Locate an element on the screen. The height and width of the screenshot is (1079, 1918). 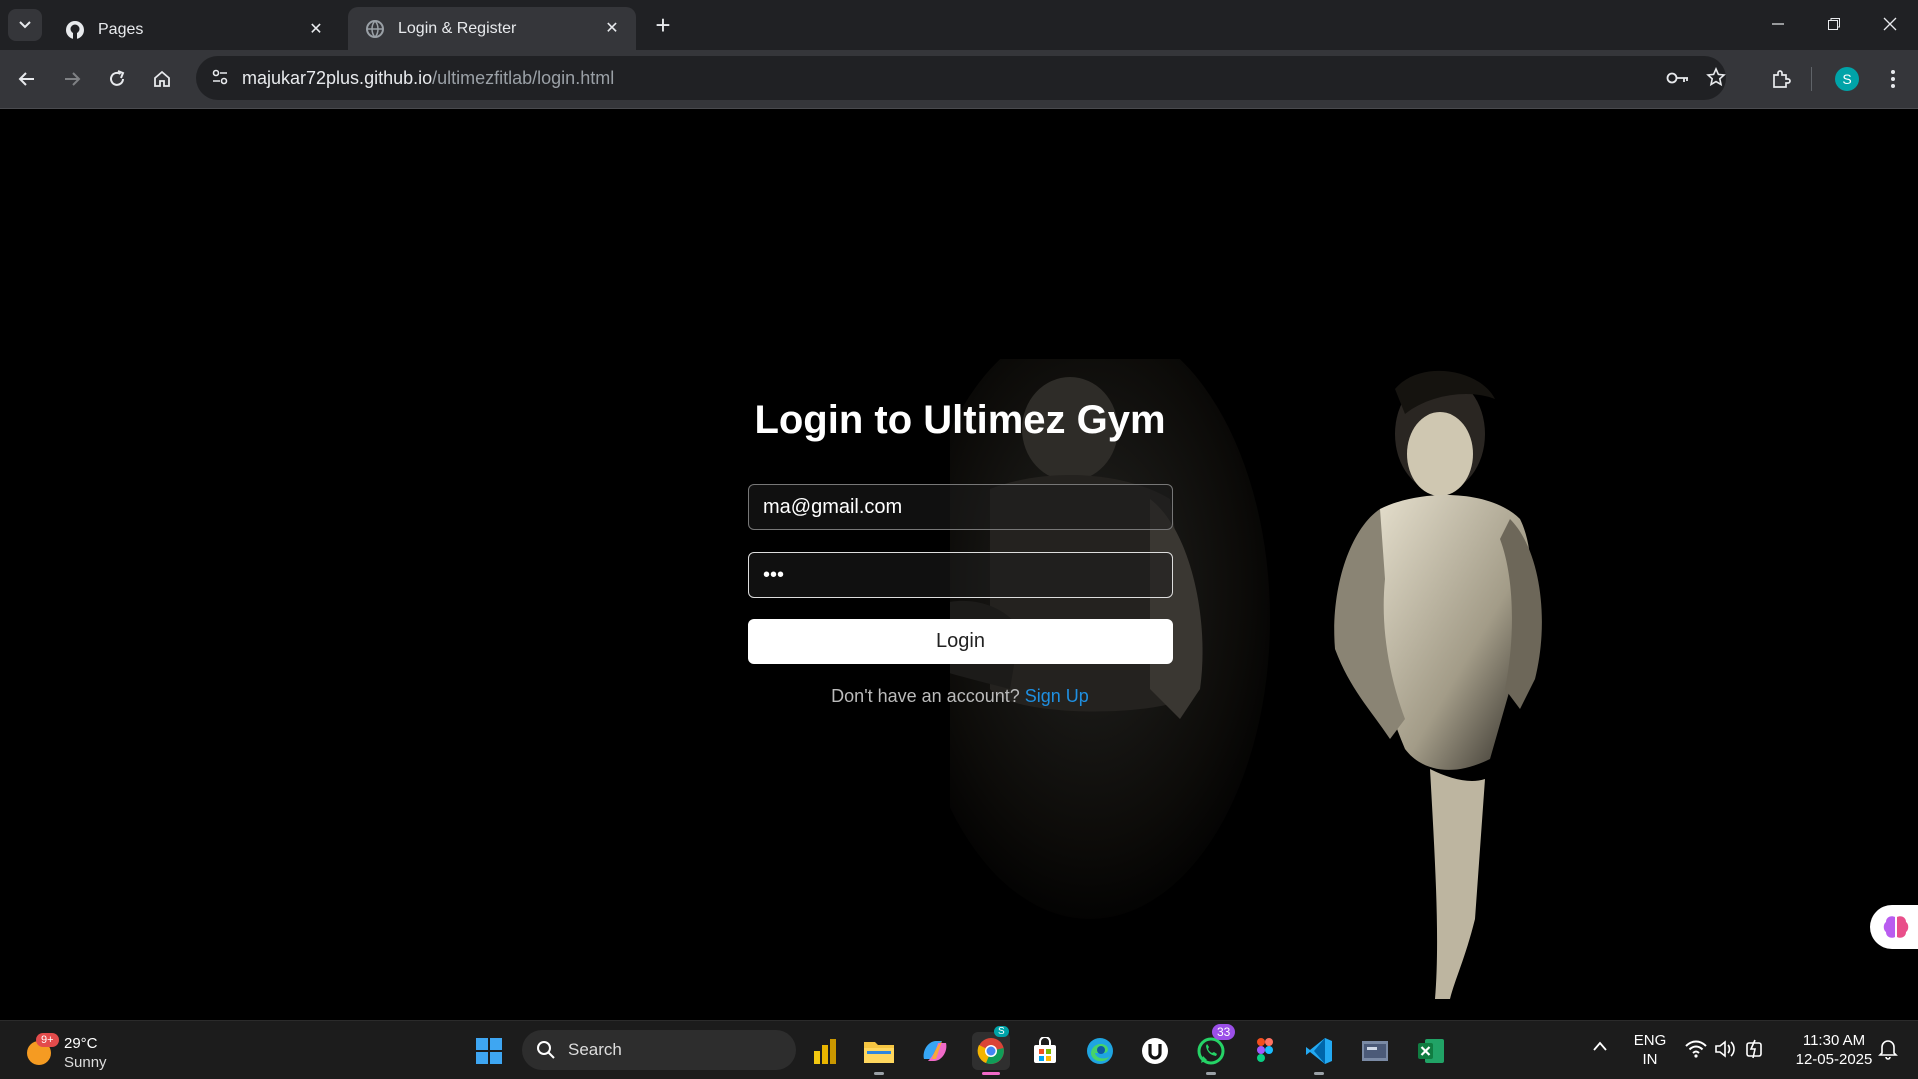
weather-widget: 9+ 29°C Sunny is located at coordinates (82, 1053).